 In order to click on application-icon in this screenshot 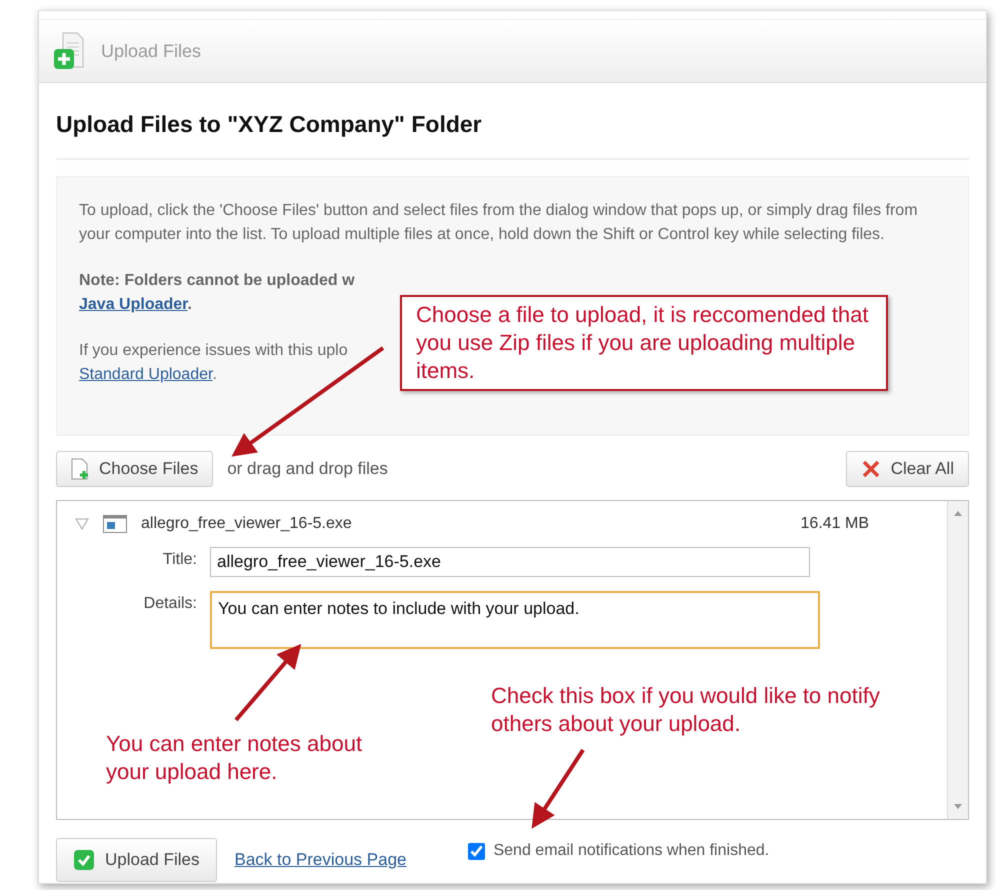, I will do `click(115, 524)`.